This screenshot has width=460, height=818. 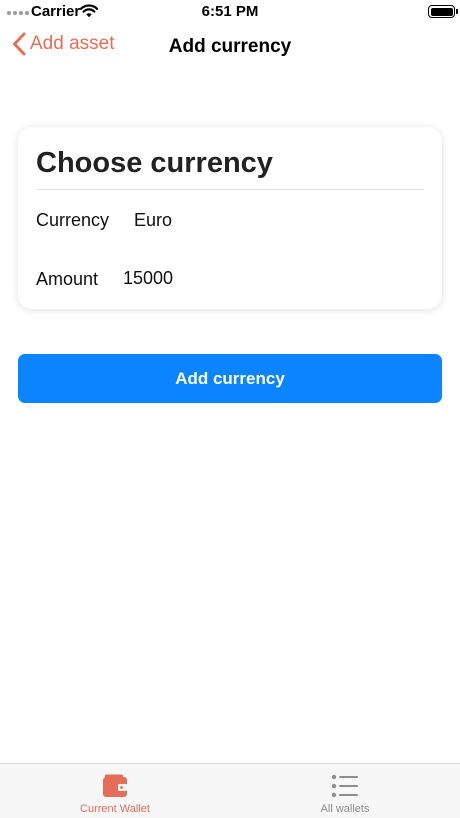 I want to click on tab-current-wallet-label: Current Wallet, so click(x=115, y=809).